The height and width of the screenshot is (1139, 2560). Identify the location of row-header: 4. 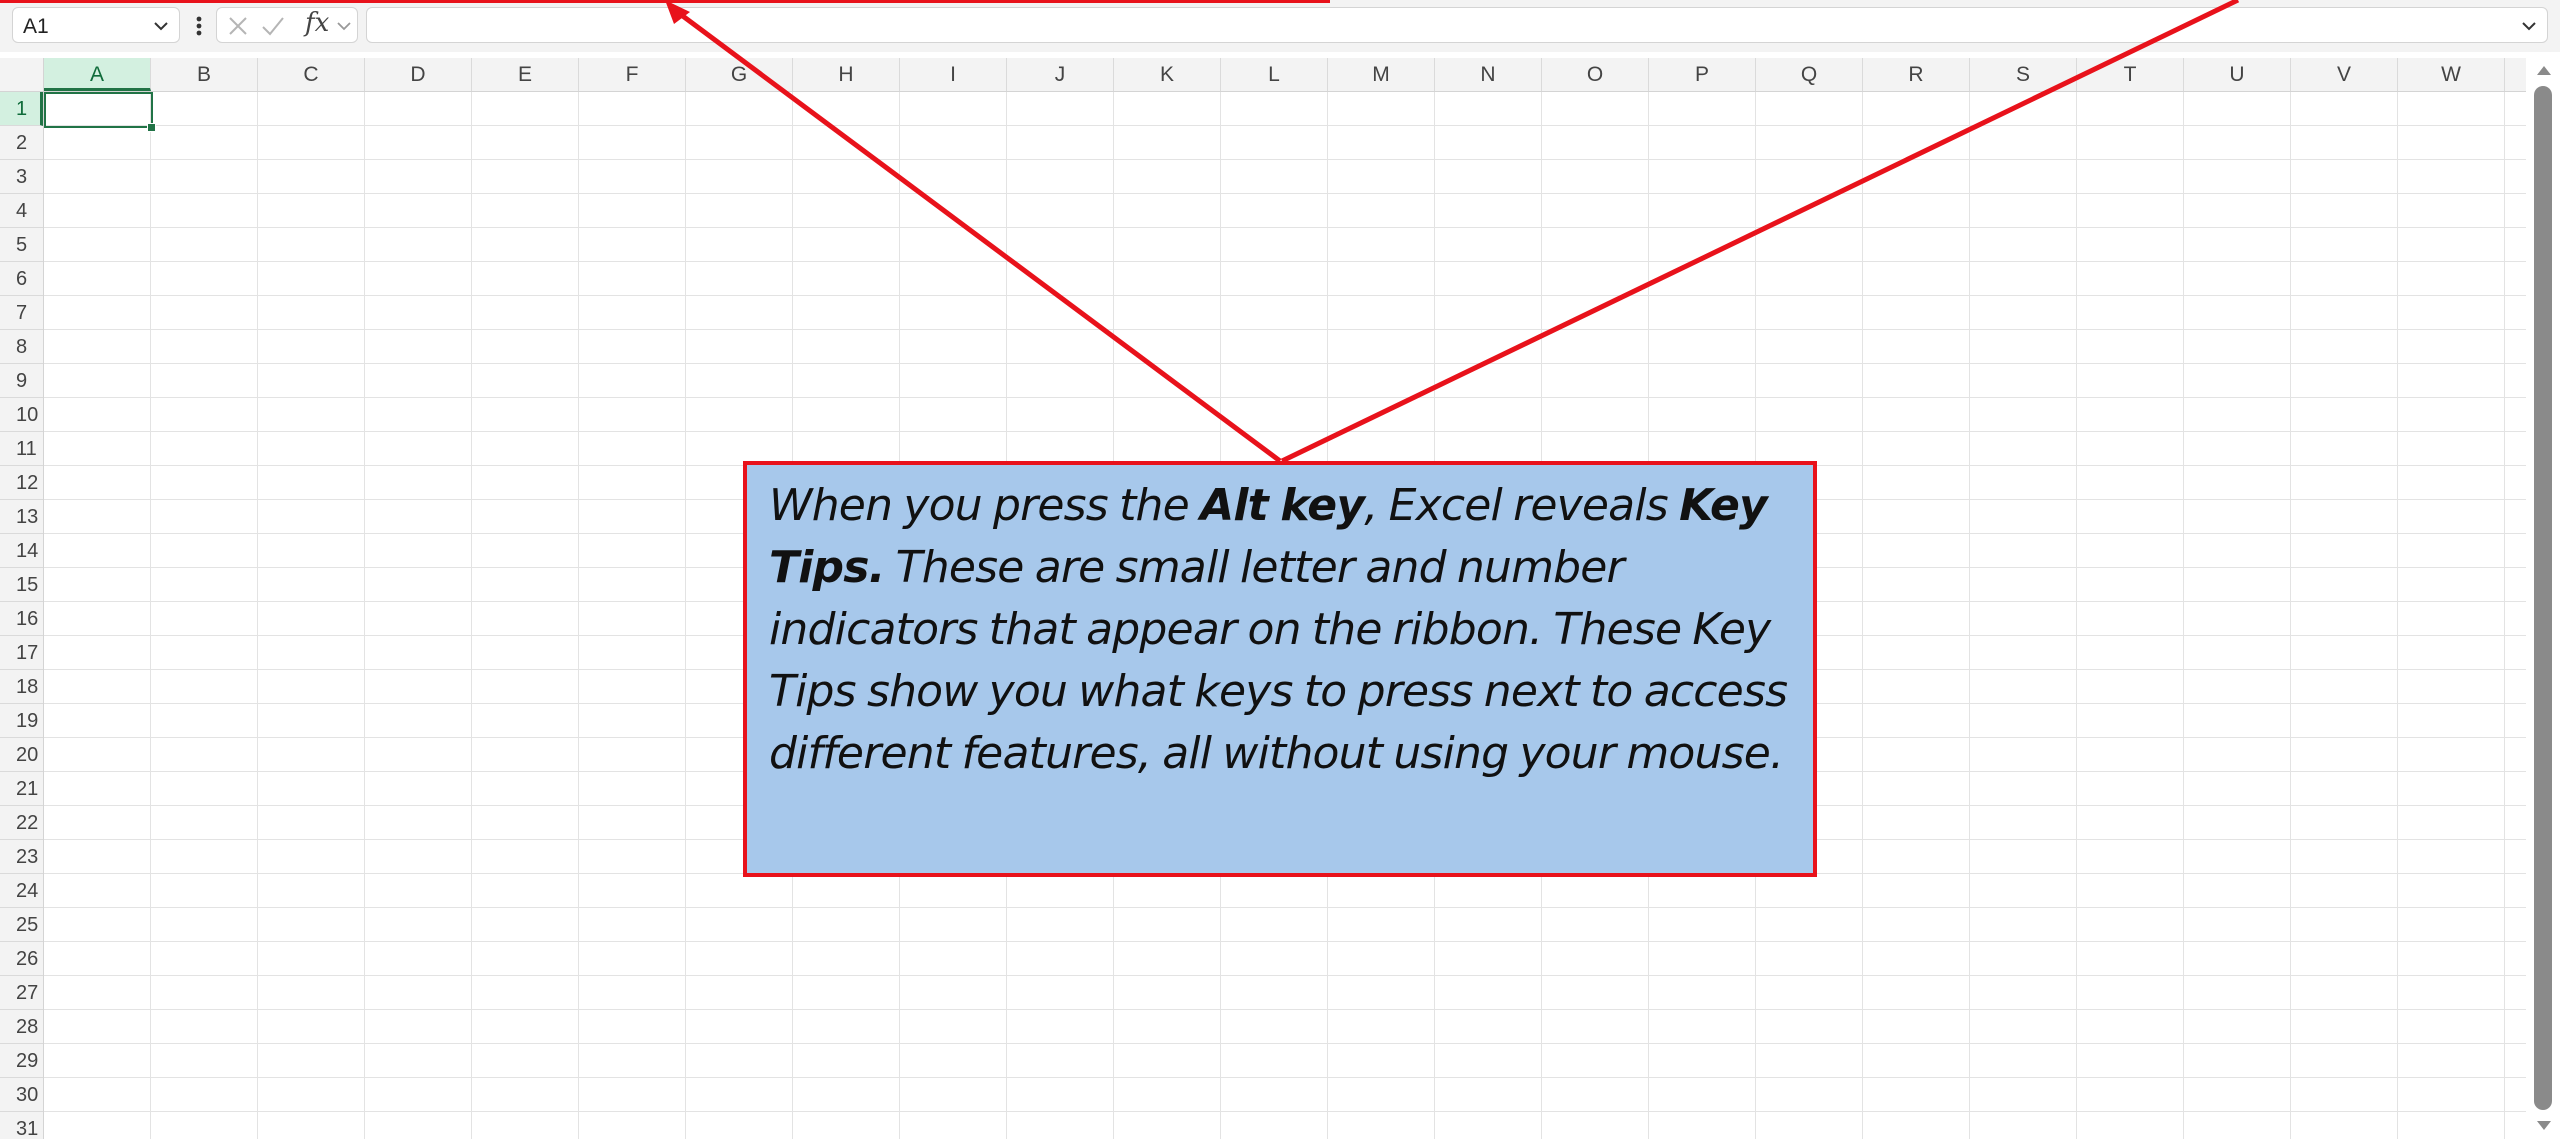
(21, 211).